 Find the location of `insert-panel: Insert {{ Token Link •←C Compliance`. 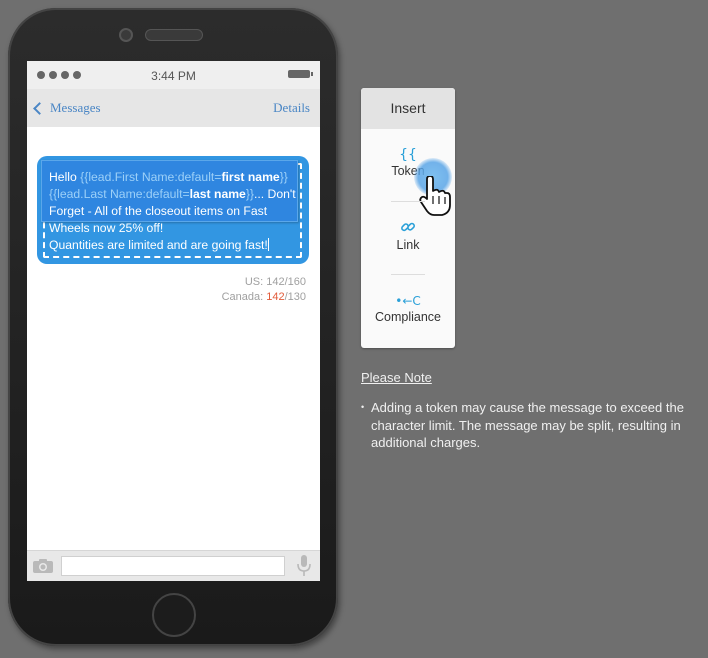

insert-panel: Insert {{ Token Link •←C Compliance is located at coordinates (408, 218).